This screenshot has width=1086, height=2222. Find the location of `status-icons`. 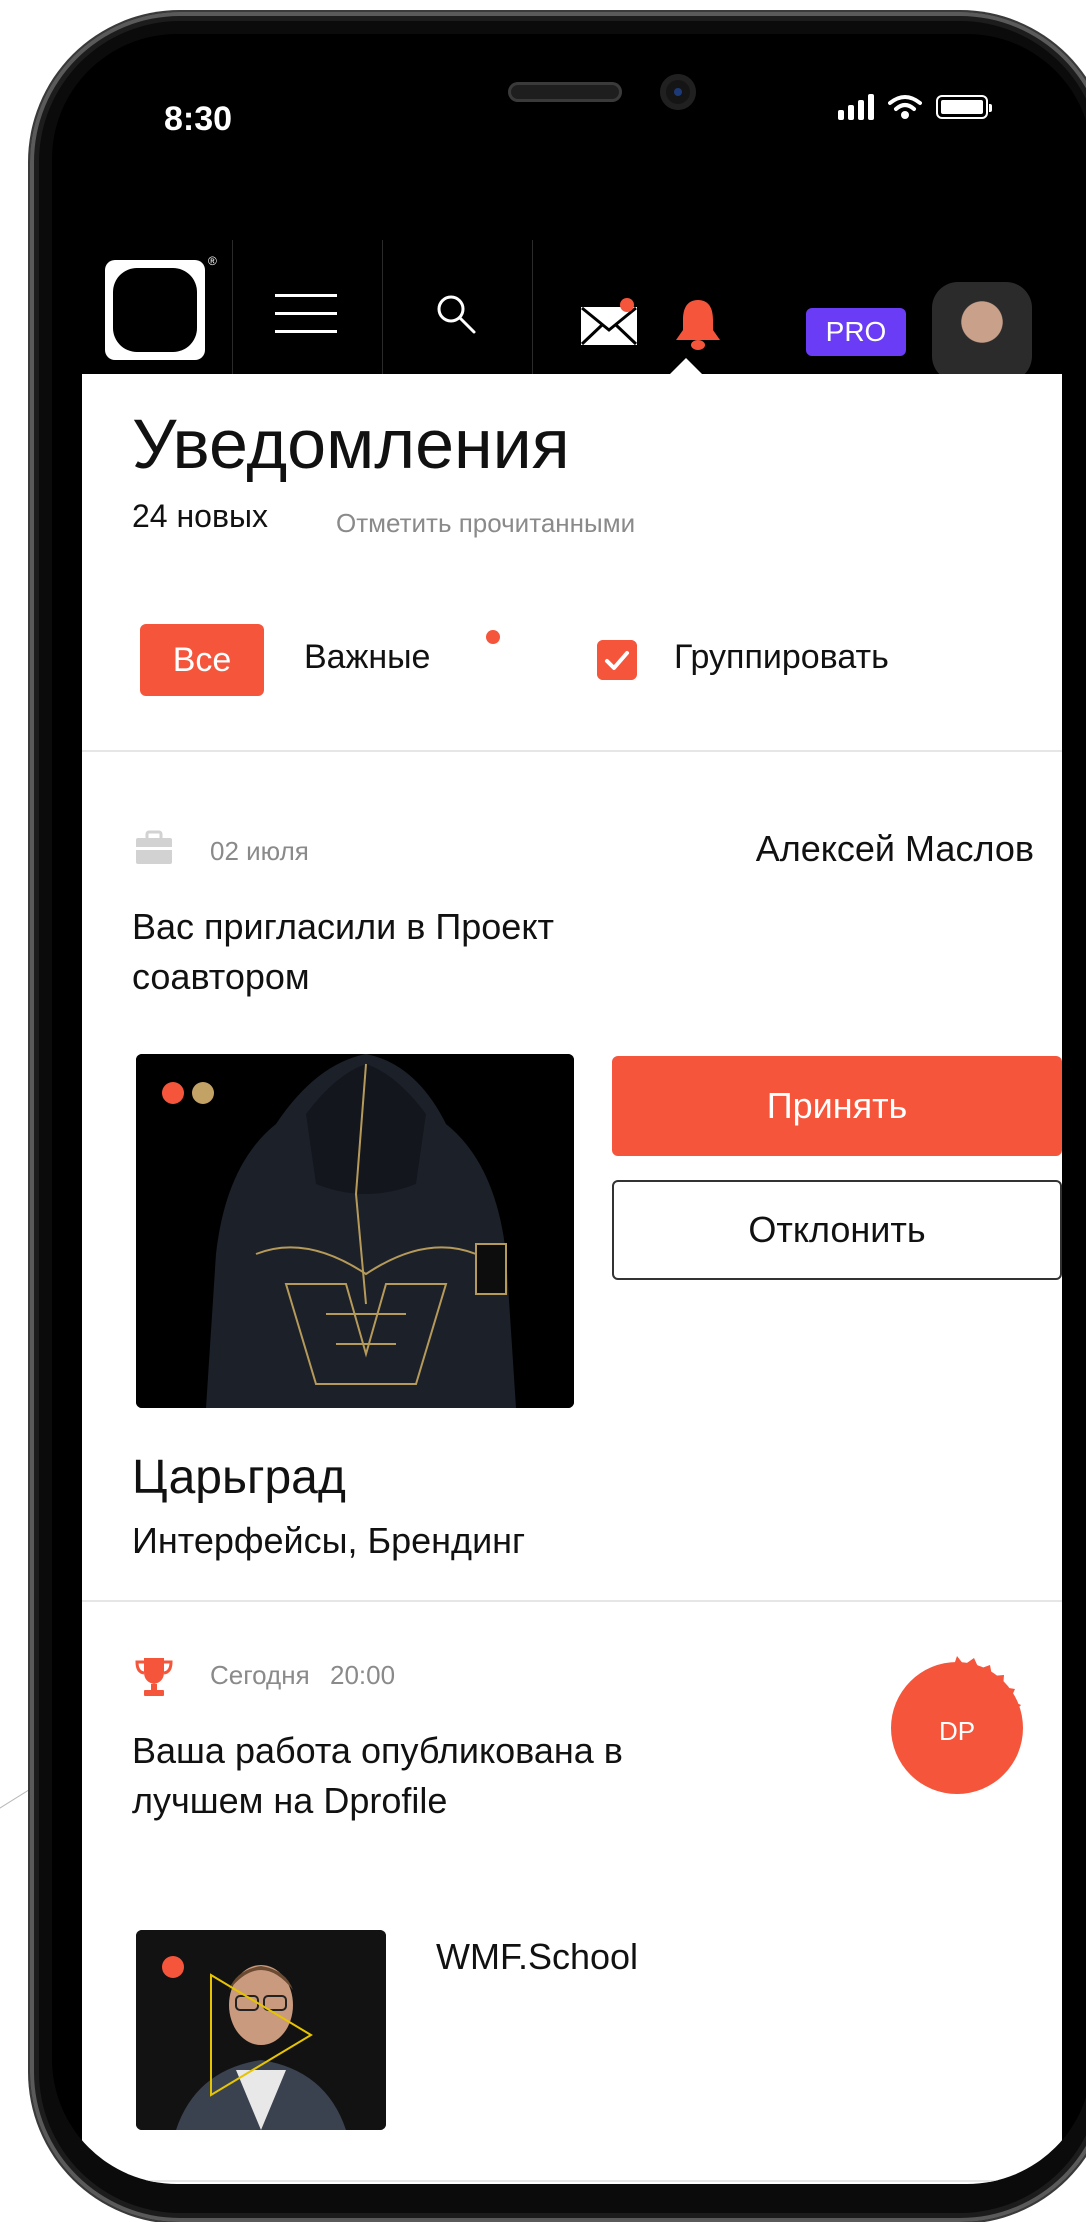

status-icons is located at coordinates (915, 107).